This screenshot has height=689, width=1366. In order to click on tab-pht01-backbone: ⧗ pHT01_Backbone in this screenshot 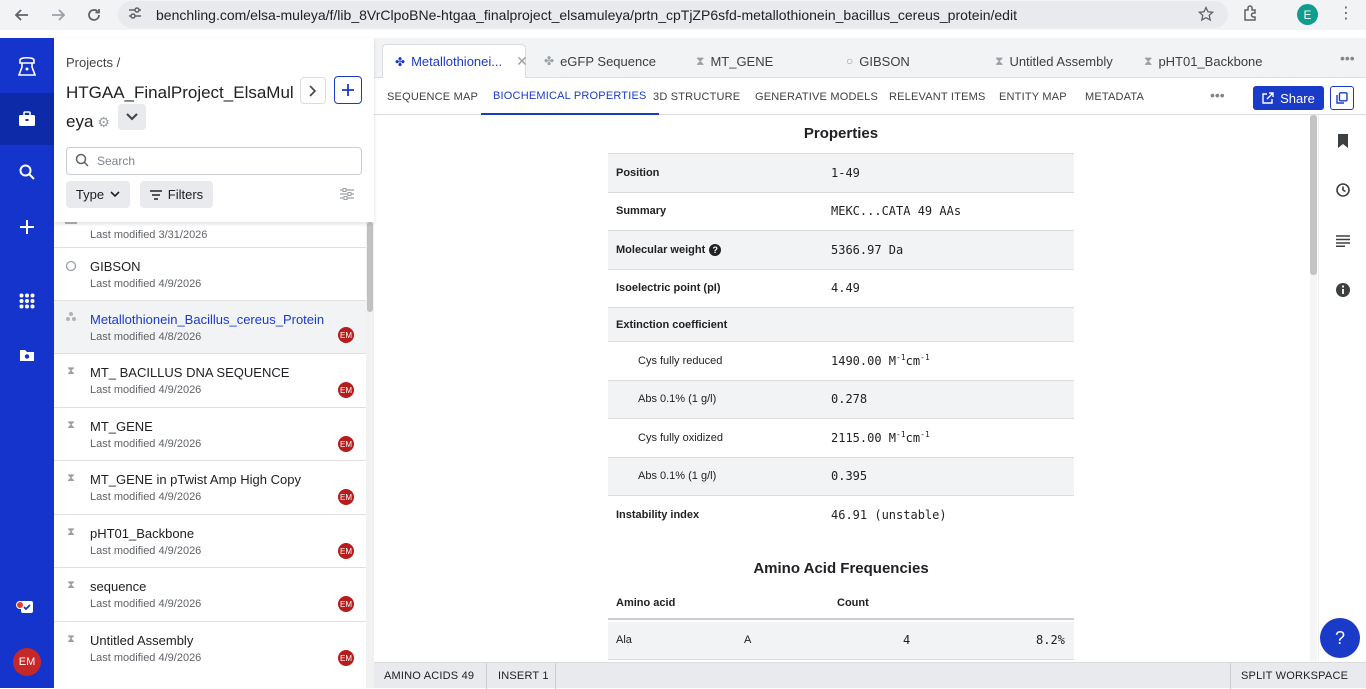, I will do `click(1197, 61)`.